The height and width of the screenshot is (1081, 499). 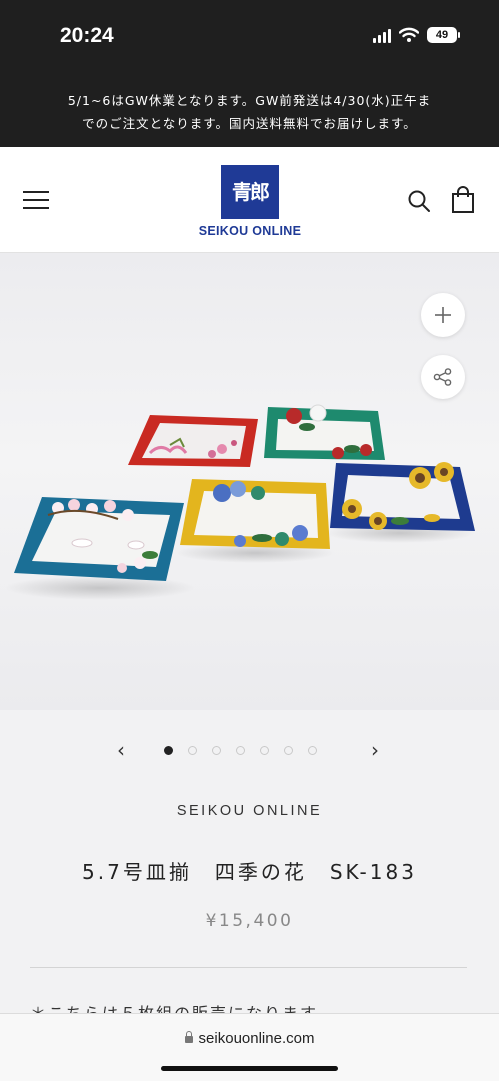 What do you see at coordinates (248, 967) in the screenshot?
I see `divider` at bounding box center [248, 967].